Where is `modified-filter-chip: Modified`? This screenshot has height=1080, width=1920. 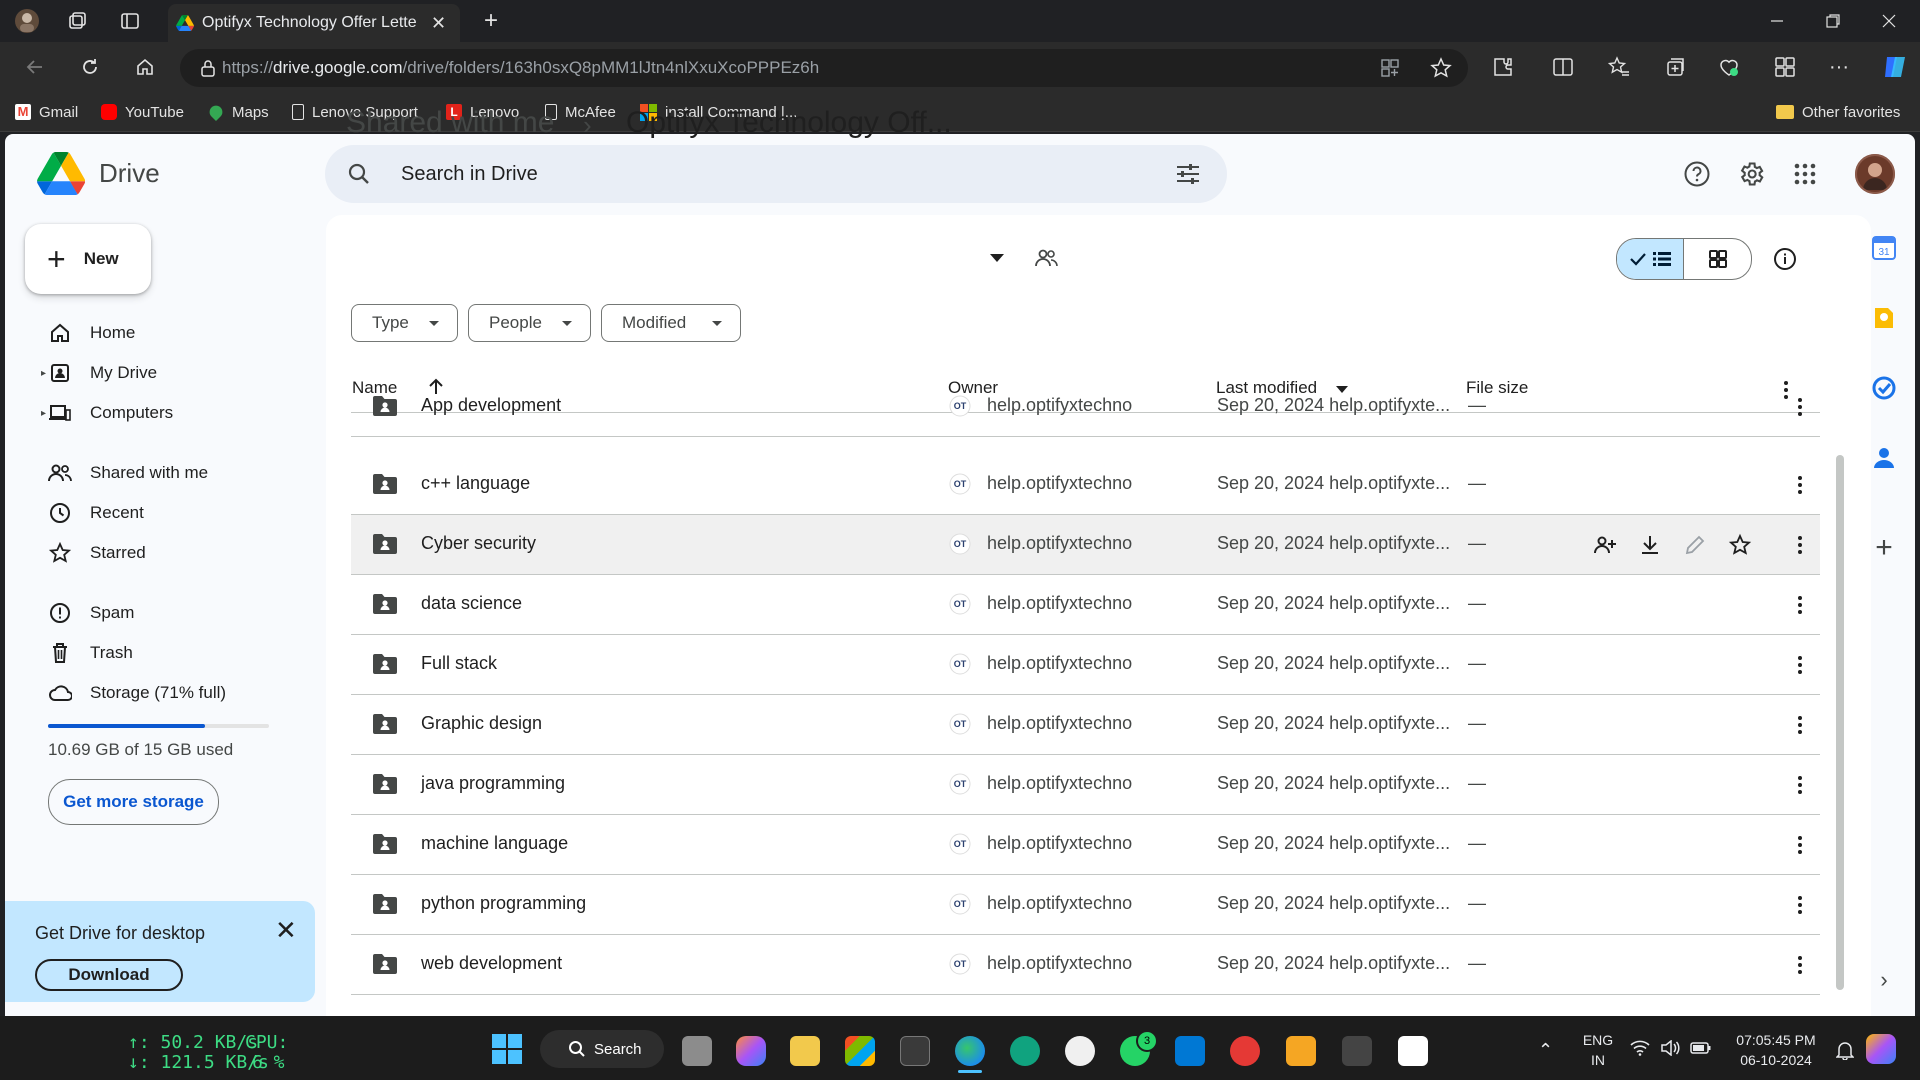
modified-filter-chip: Modified is located at coordinates (671, 323).